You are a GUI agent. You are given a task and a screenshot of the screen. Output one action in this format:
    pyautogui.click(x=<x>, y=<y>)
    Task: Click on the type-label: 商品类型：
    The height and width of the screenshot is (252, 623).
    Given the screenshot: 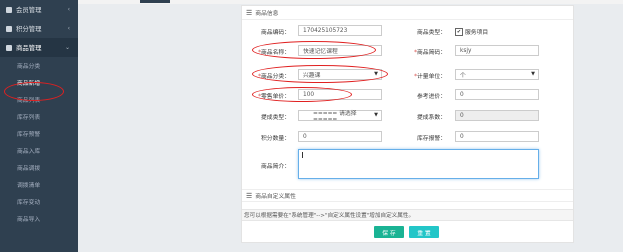 What is the action you would take?
    pyautogui.click(x=431, y=33)
    